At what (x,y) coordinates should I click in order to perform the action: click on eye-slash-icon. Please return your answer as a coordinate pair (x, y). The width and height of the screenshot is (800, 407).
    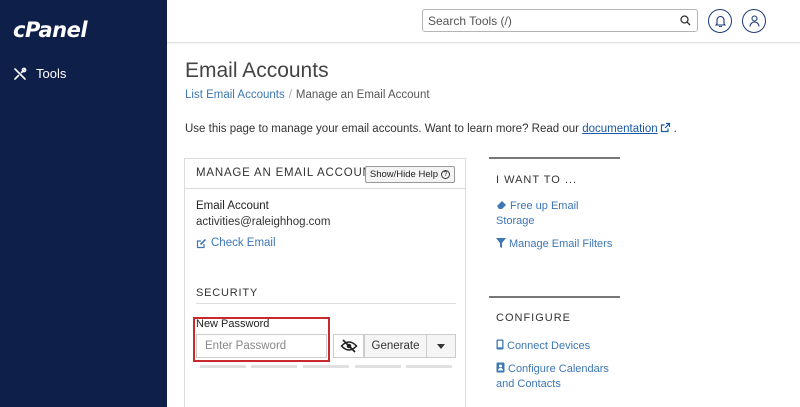
    Looking at the image, I should click on (348, 346).